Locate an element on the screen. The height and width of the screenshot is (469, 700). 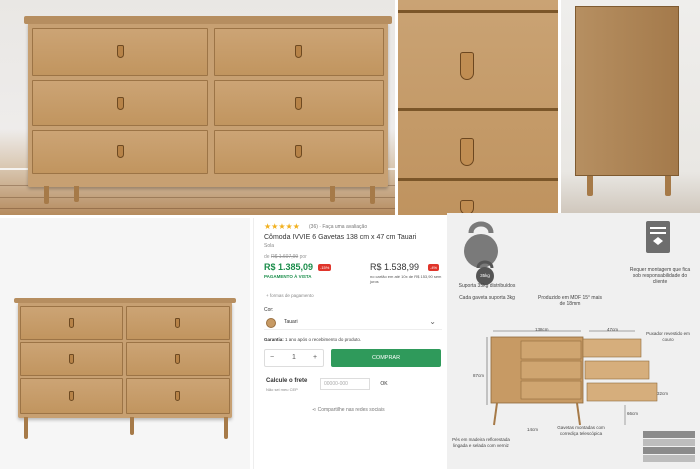
pix-price: R$ 1.385,09 is located at coordinates (289, 267).